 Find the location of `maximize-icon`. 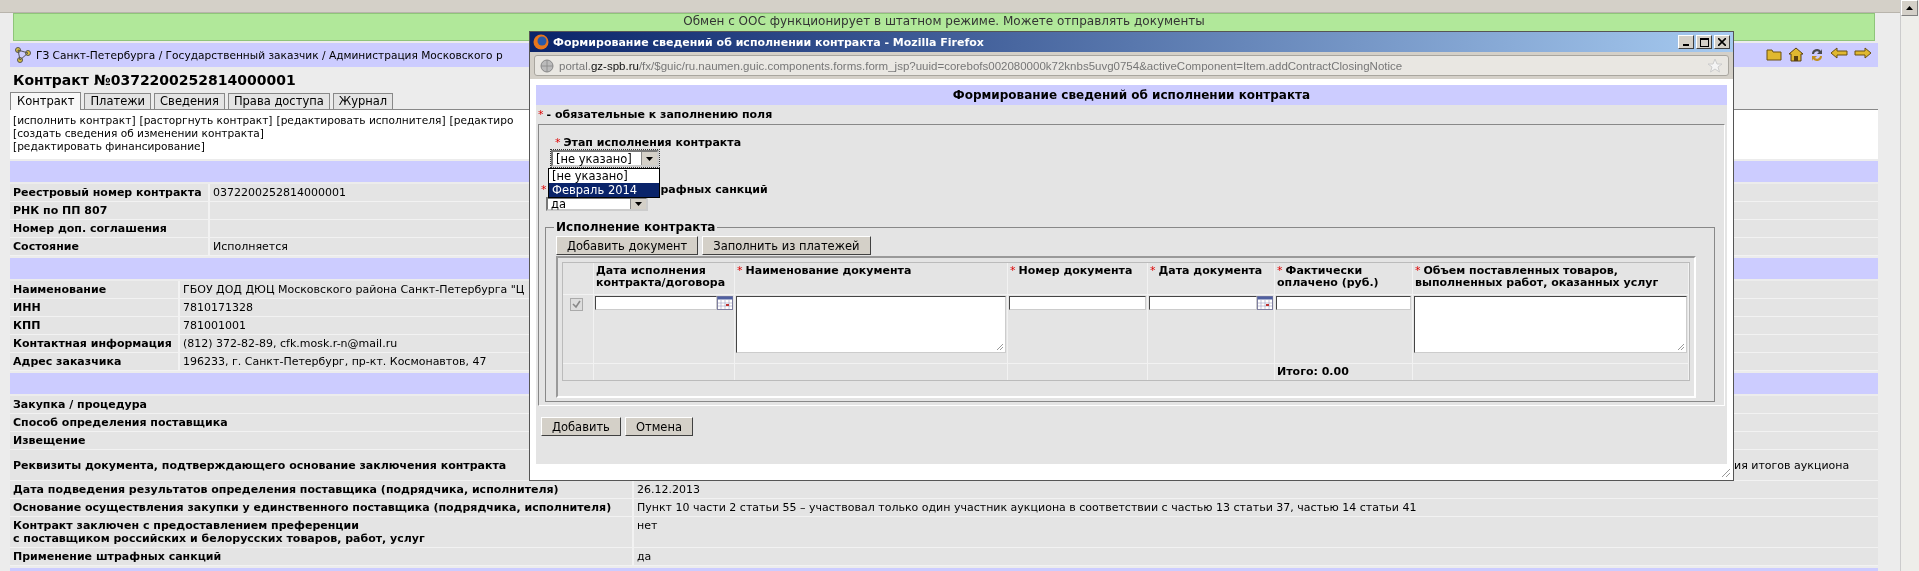

maximize-icon is located at coordinates (1704, 42).